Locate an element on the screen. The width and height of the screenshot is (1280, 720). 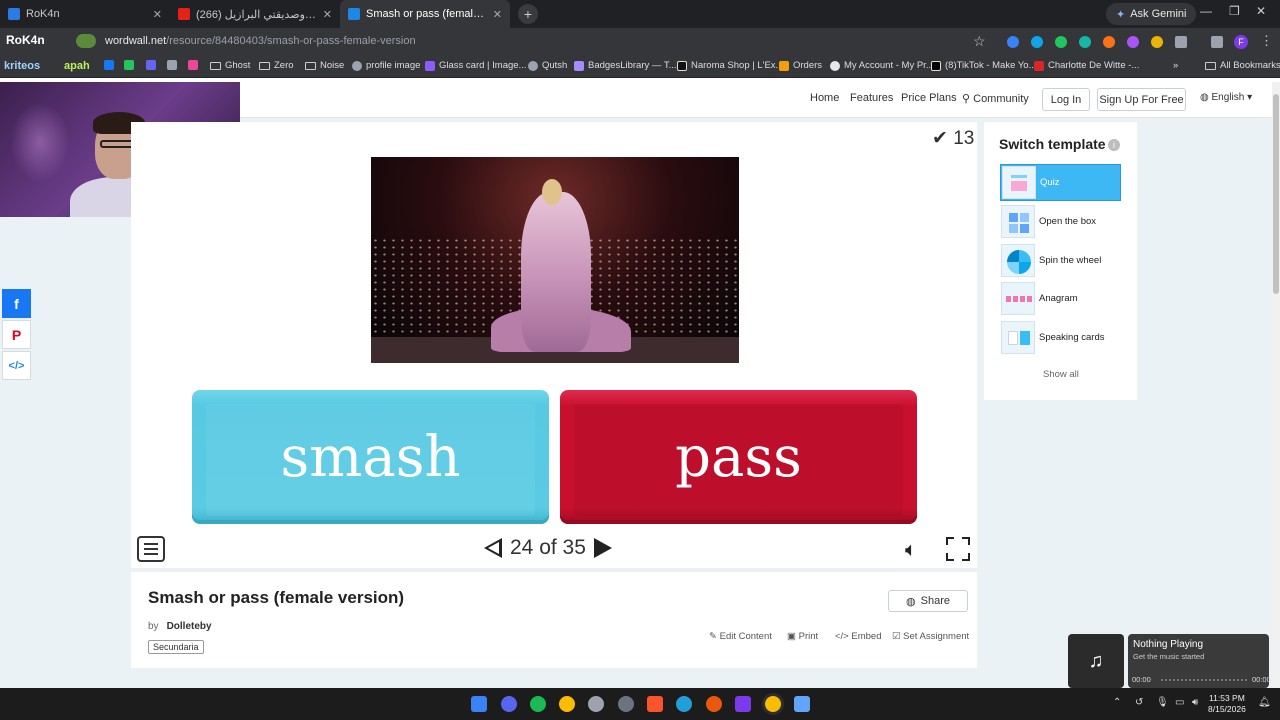
previous-arrow-icon is located at coordinates (493, 548).